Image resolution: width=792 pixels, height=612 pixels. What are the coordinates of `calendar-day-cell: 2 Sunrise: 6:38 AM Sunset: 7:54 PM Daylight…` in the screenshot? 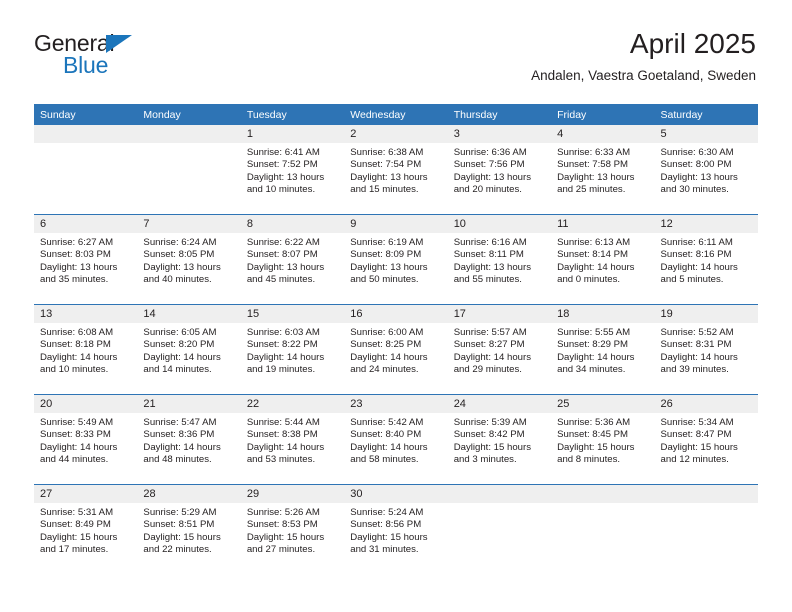 It's located at (396, 170).